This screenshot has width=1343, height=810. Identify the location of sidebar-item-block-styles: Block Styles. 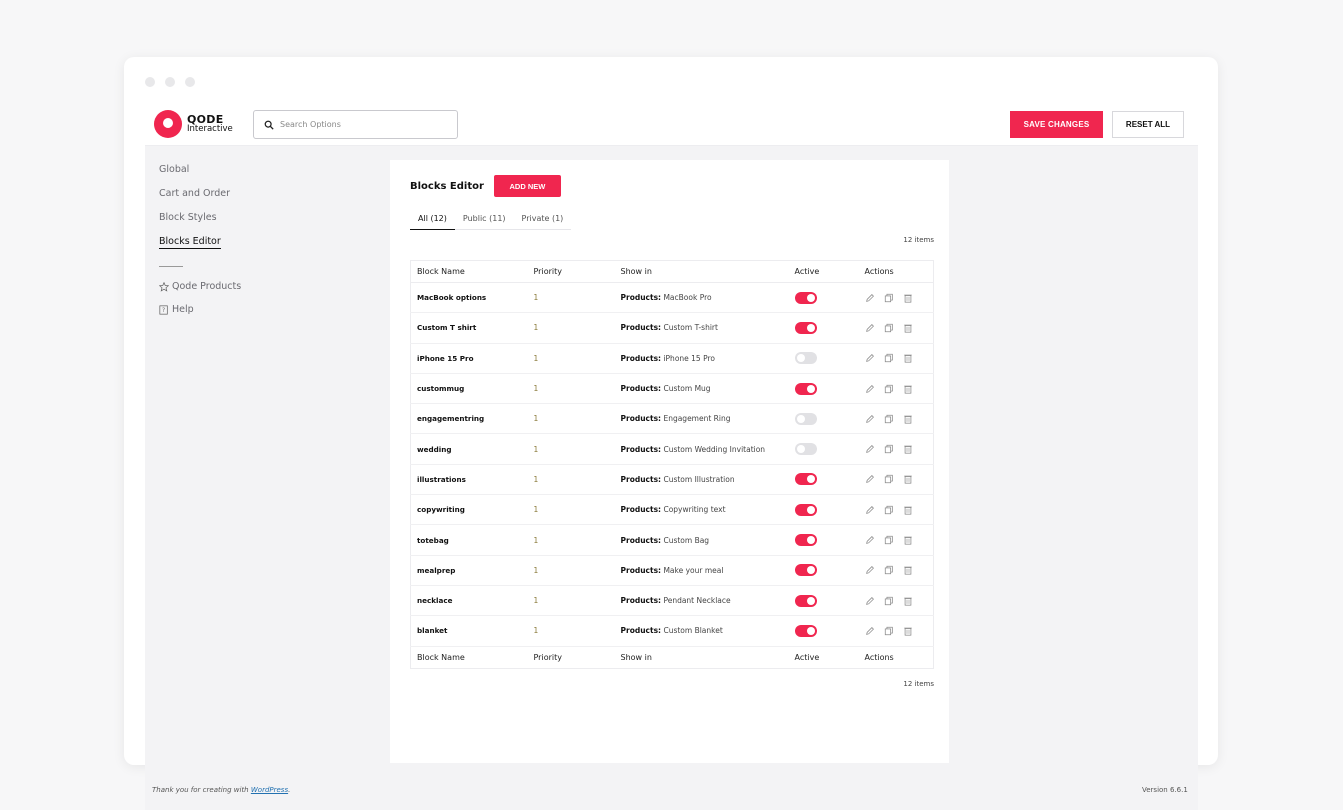
(234, 224).